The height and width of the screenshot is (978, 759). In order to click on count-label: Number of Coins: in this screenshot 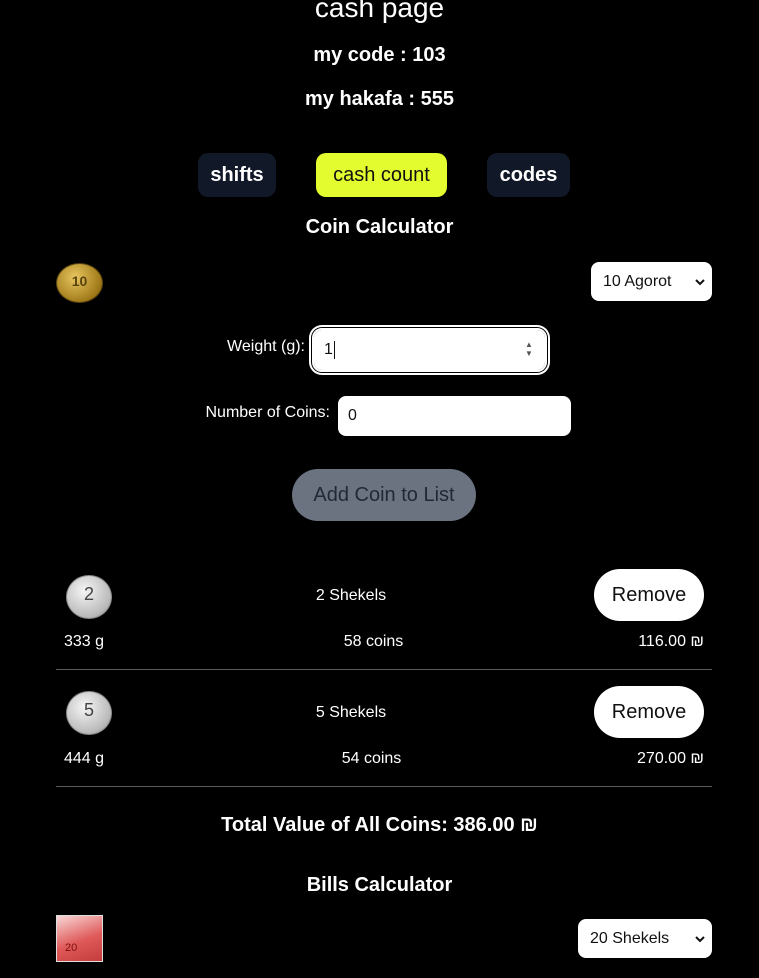, I will do `click(268, 412)`.